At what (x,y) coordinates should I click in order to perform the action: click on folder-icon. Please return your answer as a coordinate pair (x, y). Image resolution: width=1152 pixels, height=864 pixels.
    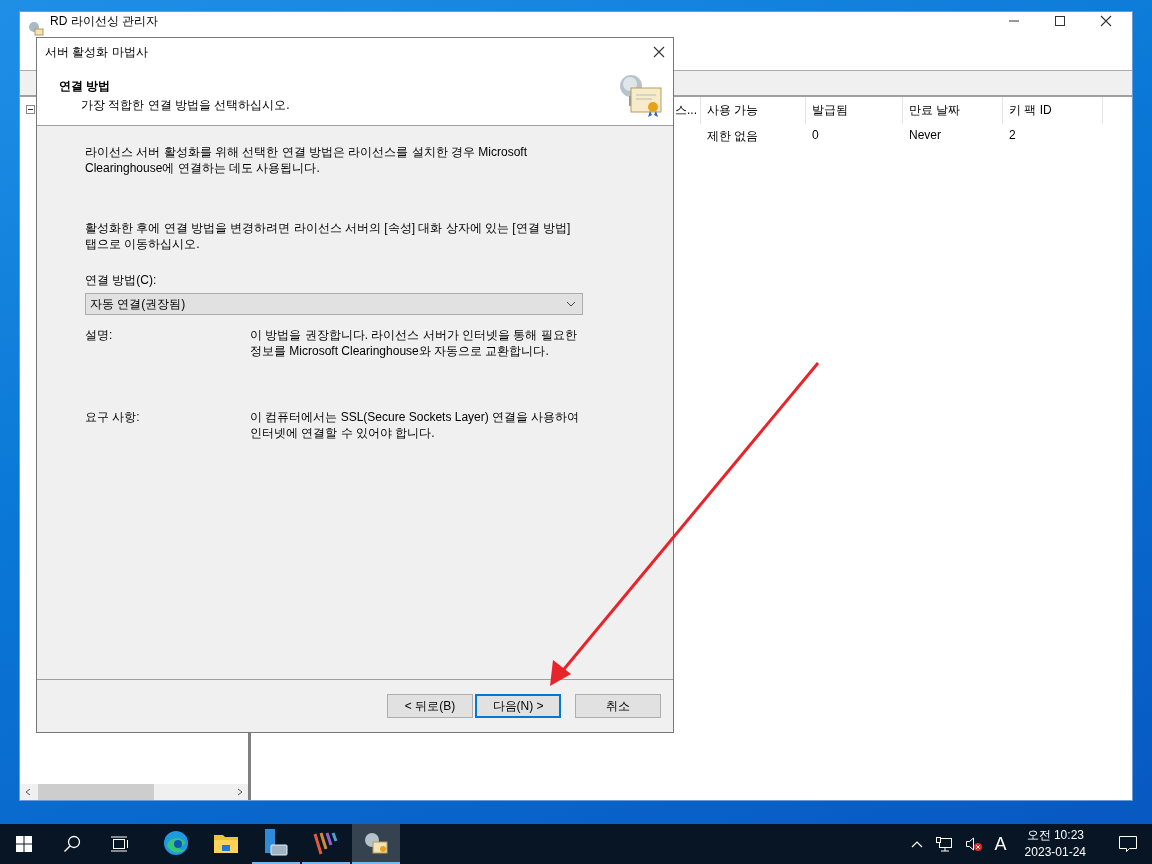
    Looking at the image, I should click on (226, 843).